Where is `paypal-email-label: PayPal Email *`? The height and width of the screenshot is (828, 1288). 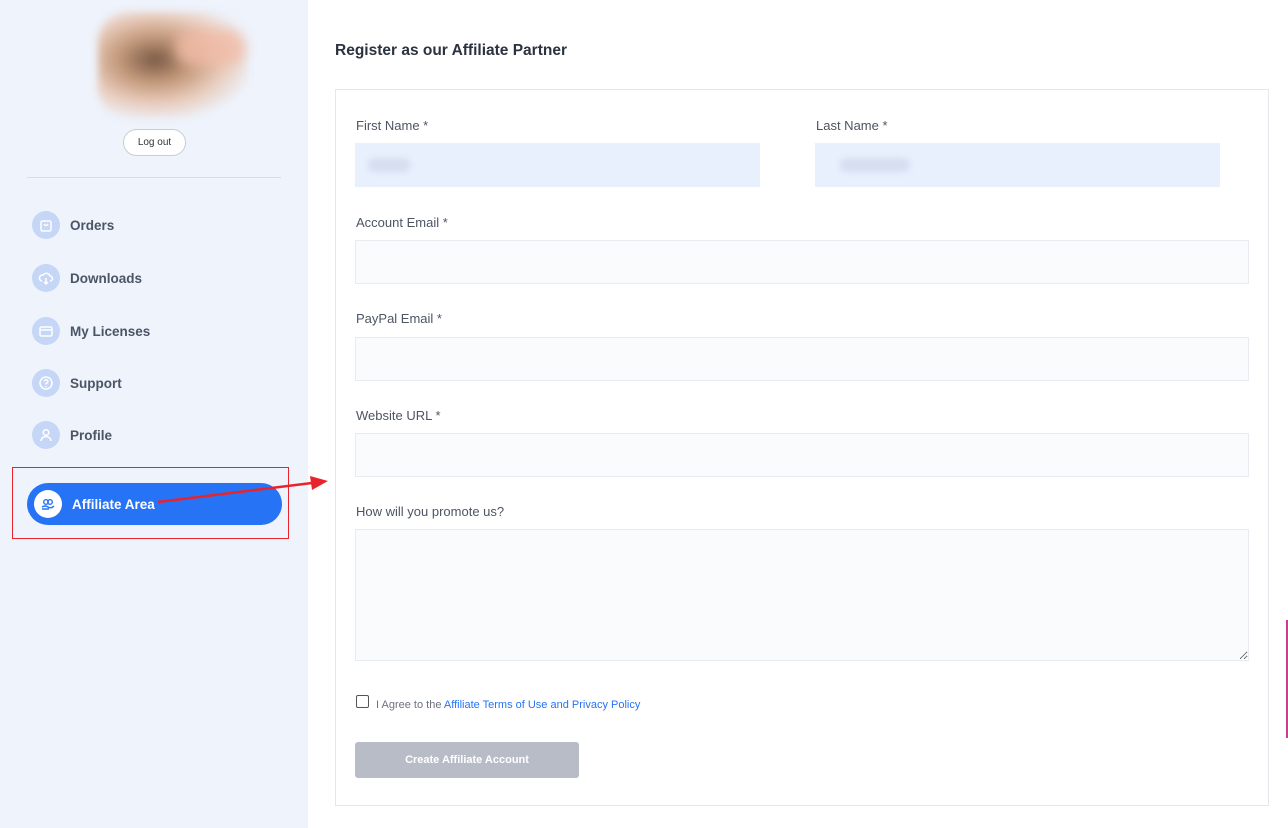
paypal-email-label: PayPal Email * is located at coordinates (399, 318).